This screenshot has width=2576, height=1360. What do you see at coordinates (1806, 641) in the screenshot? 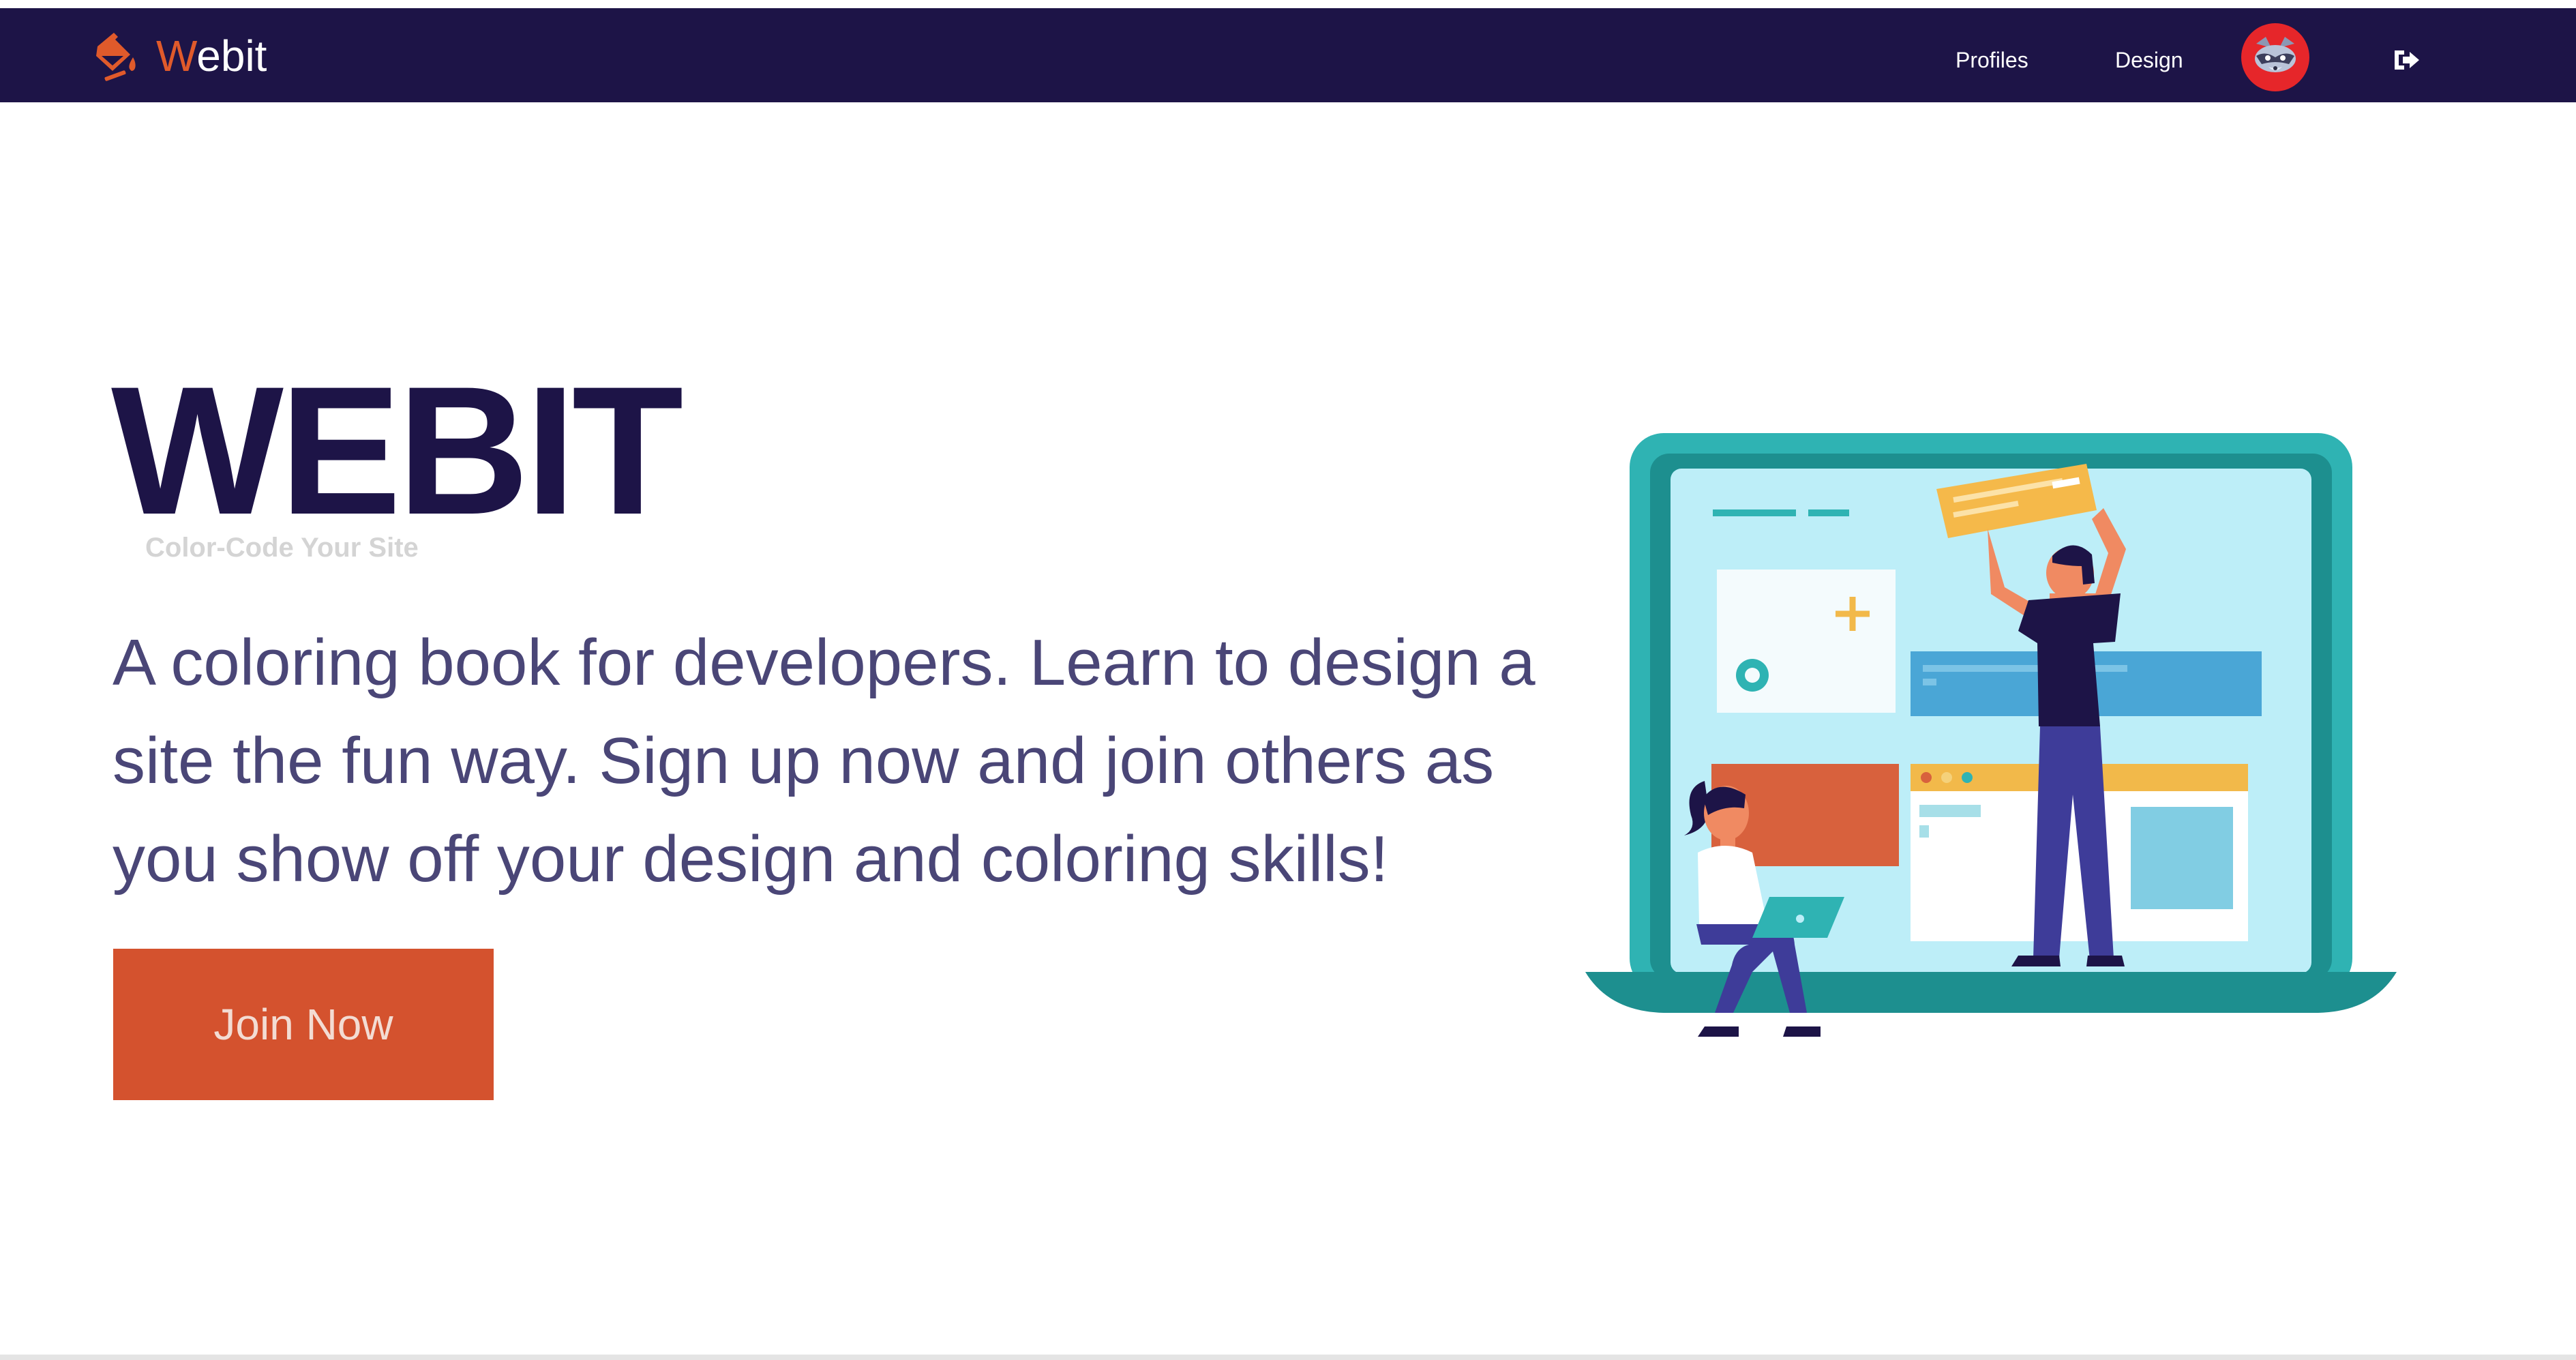
I see `screen-card` at bounding box center [1806, 641].